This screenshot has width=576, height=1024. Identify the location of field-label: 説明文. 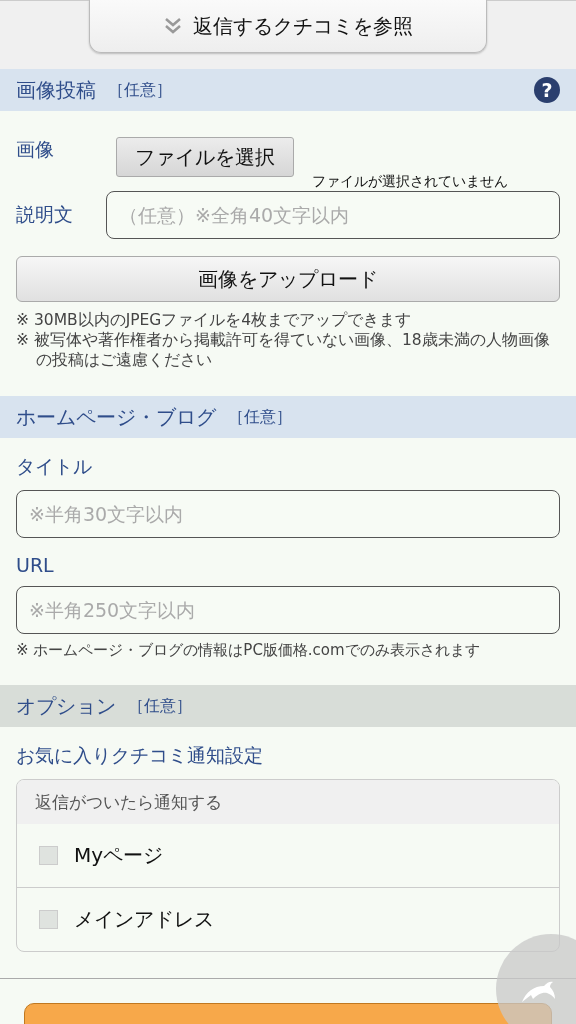
(45, 214).